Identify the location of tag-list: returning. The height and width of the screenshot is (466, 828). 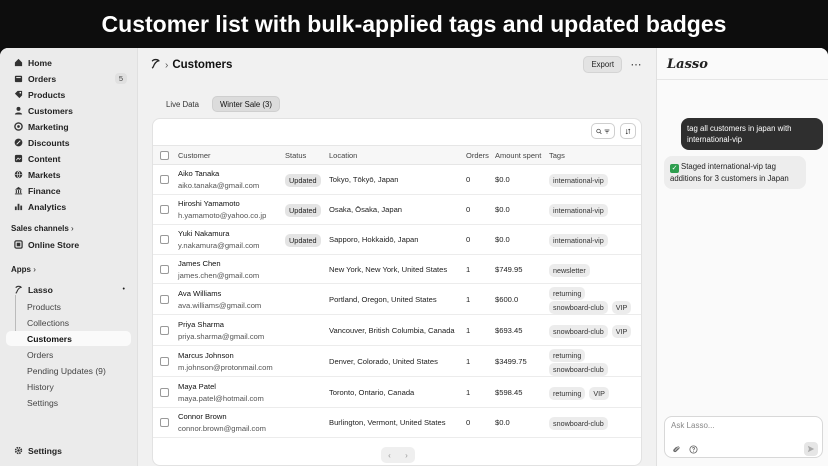
(569, 355).